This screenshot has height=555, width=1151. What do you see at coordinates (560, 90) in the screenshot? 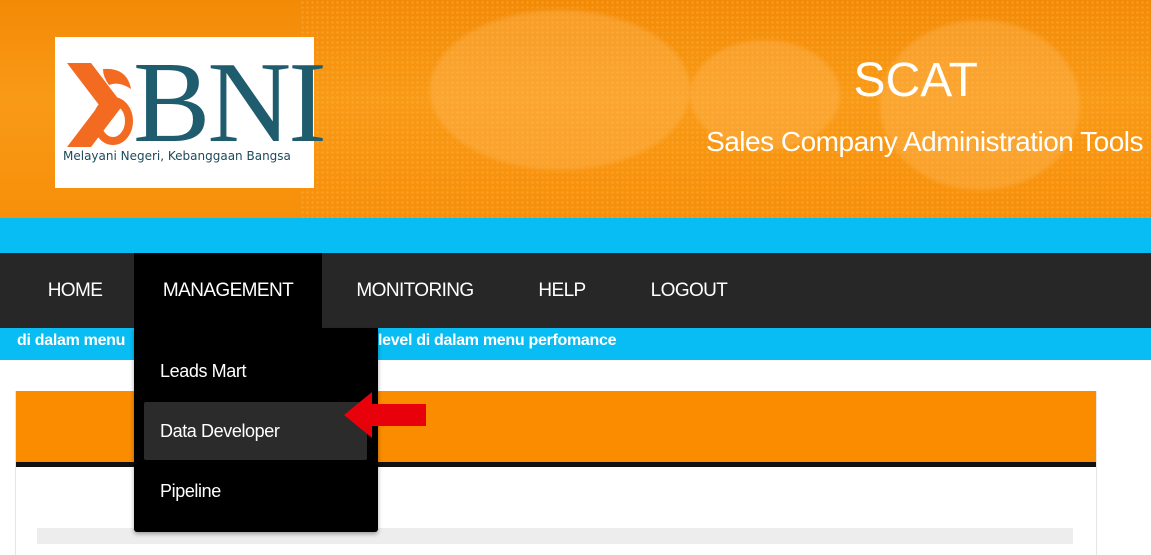
I see `map-highlight` at bounding box center [560, 90].